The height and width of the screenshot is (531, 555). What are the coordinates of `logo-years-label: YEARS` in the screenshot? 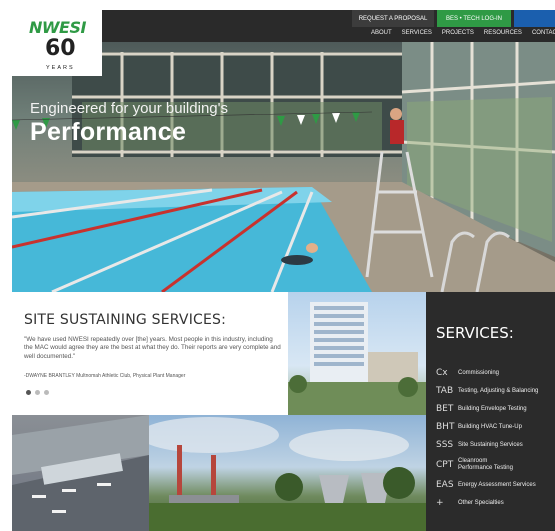 It's located at (60, 68).